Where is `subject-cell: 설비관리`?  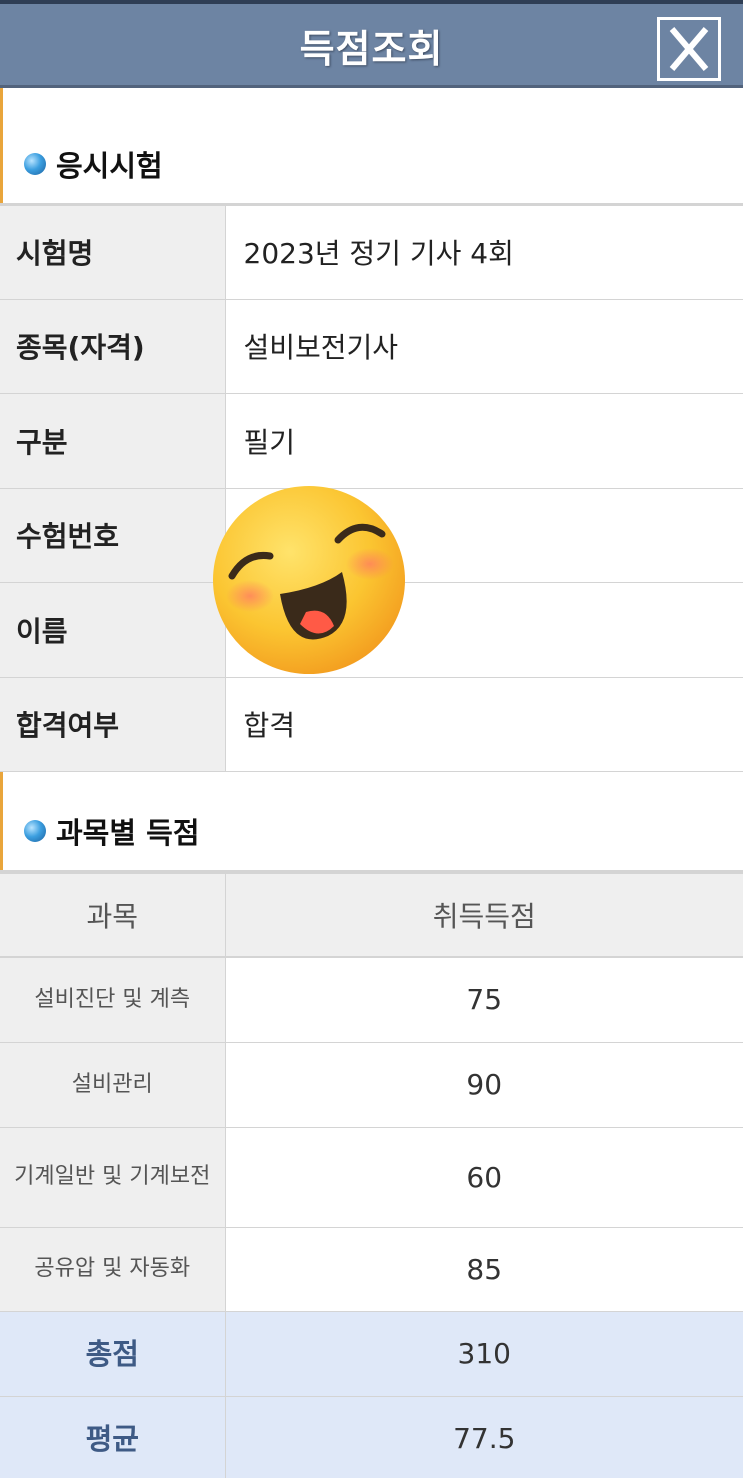 subject-cell: 설비관리 is located at coordinates (113, 1085).